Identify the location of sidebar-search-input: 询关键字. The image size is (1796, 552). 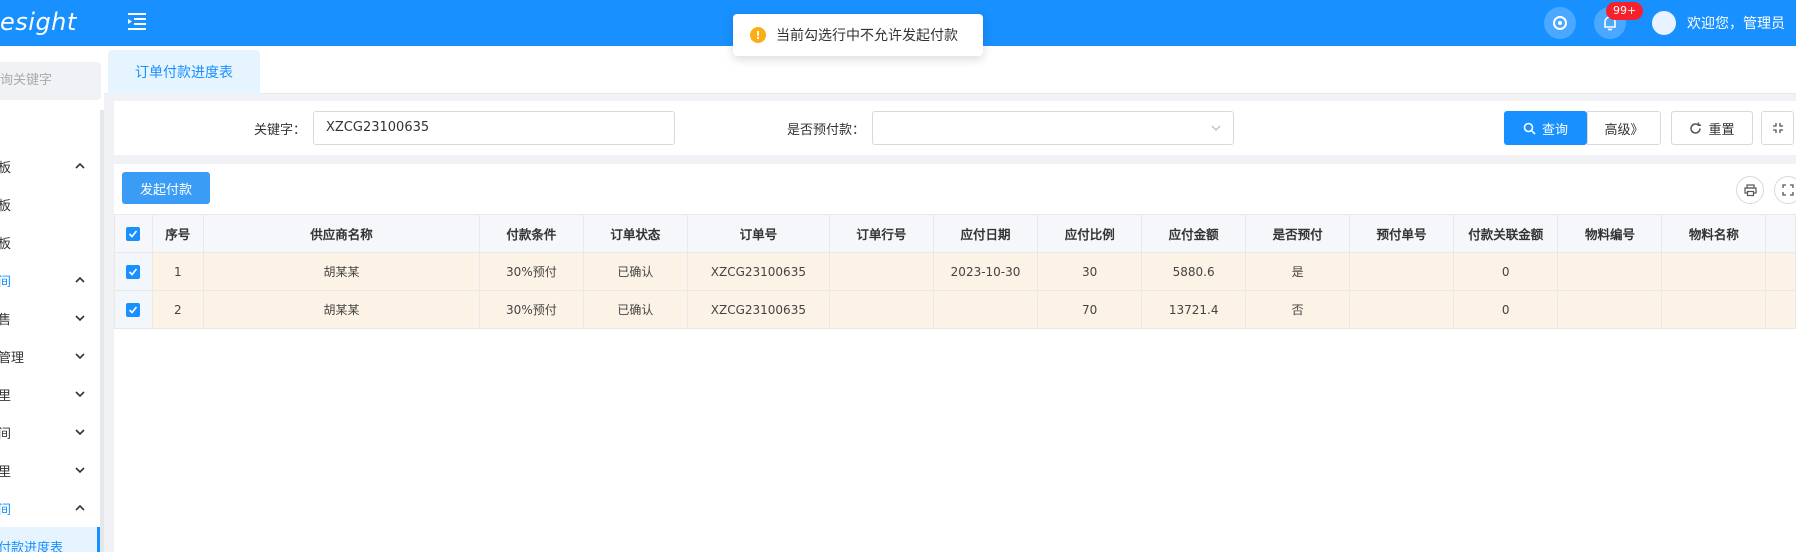
(50, 81).